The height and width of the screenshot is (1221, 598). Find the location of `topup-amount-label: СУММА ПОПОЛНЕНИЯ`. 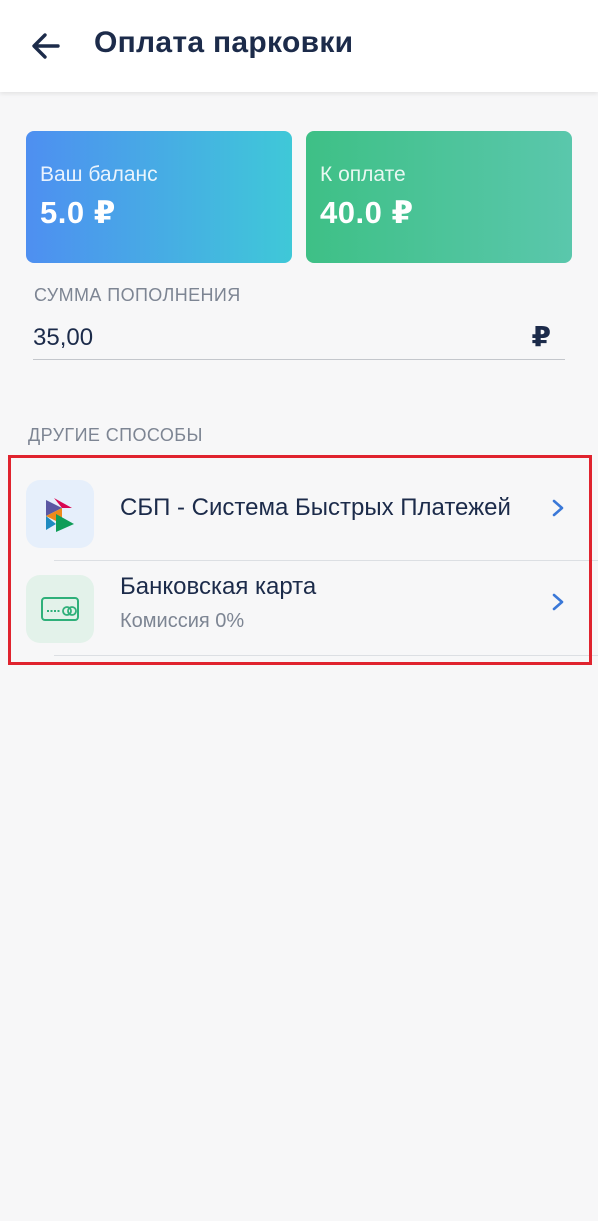

topup-amount-label: СУММА ПОПОЛНЕНИЯ is located at coordinates (137, 295).